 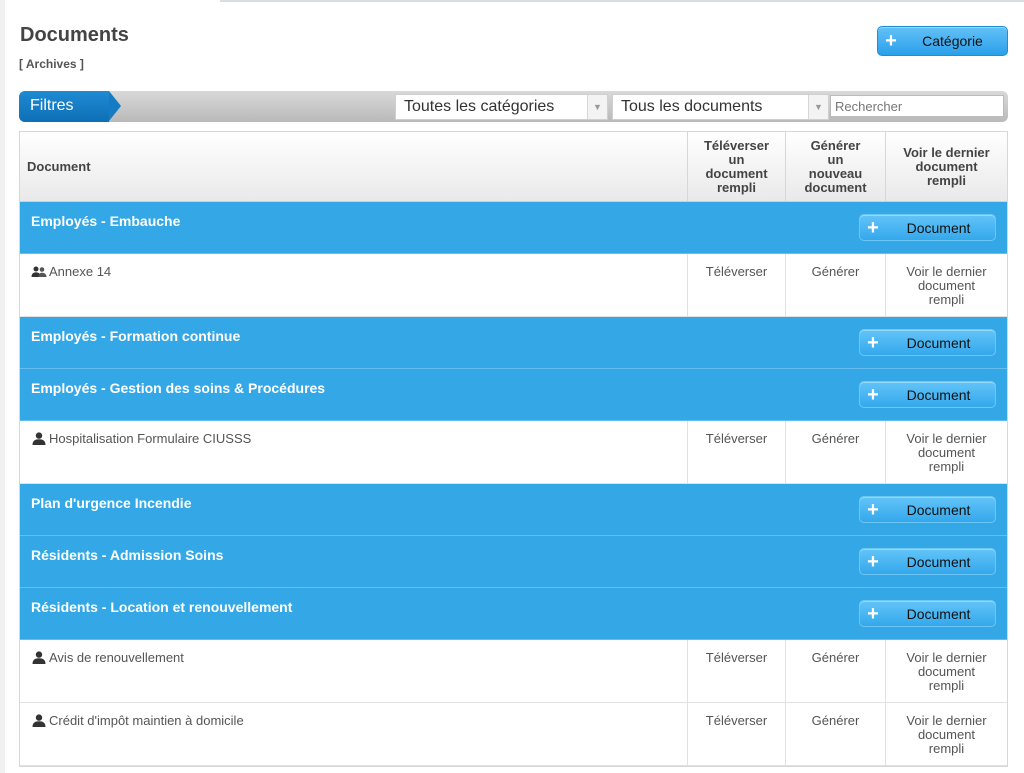 What do you see at coordinates (736, 159) in the screenshot?
I see `header-upload-line: un` at bounding box center [736, 159].